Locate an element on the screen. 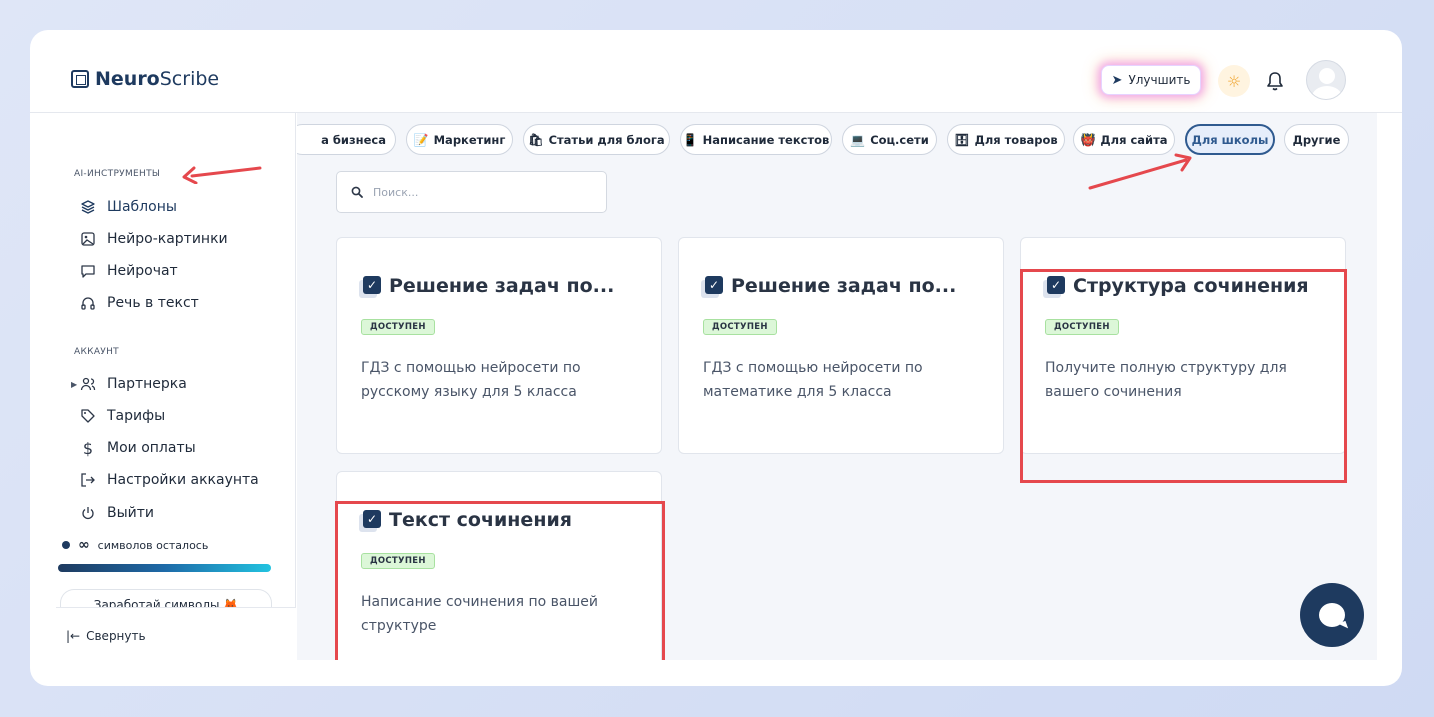 This screenshot has width=1434, height=717. bell-icon is located at coordinates (1275, 81).